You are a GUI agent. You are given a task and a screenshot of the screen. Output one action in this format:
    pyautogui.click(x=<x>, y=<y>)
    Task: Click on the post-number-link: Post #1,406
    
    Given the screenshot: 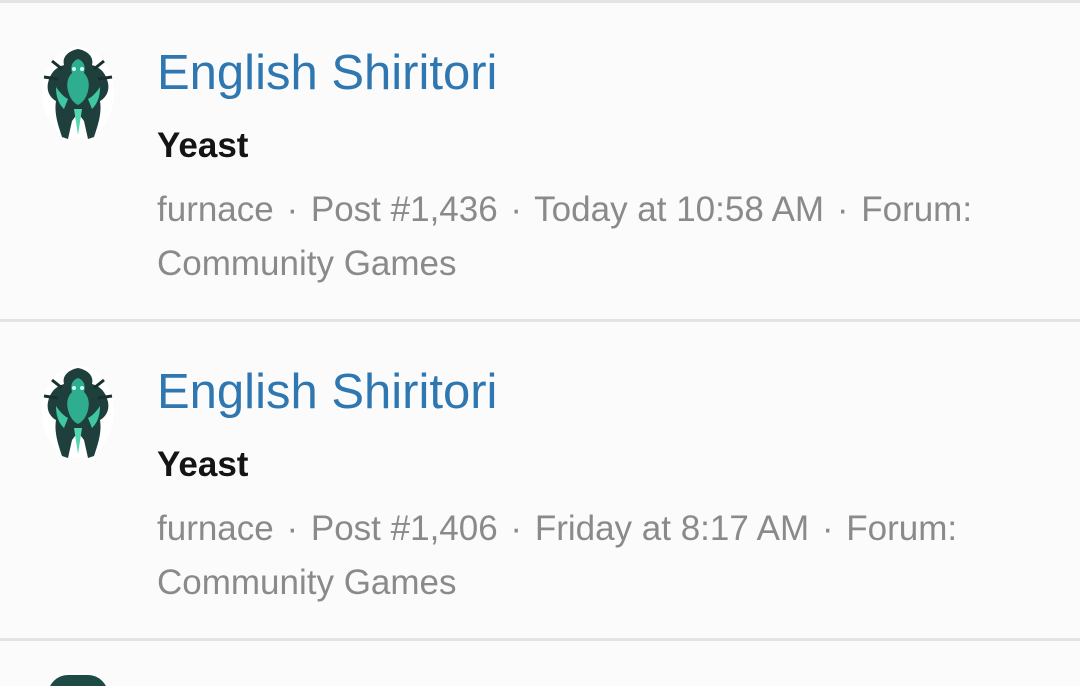 What is the action you would take?
    pyautogui.click(x=404, y=528)
    